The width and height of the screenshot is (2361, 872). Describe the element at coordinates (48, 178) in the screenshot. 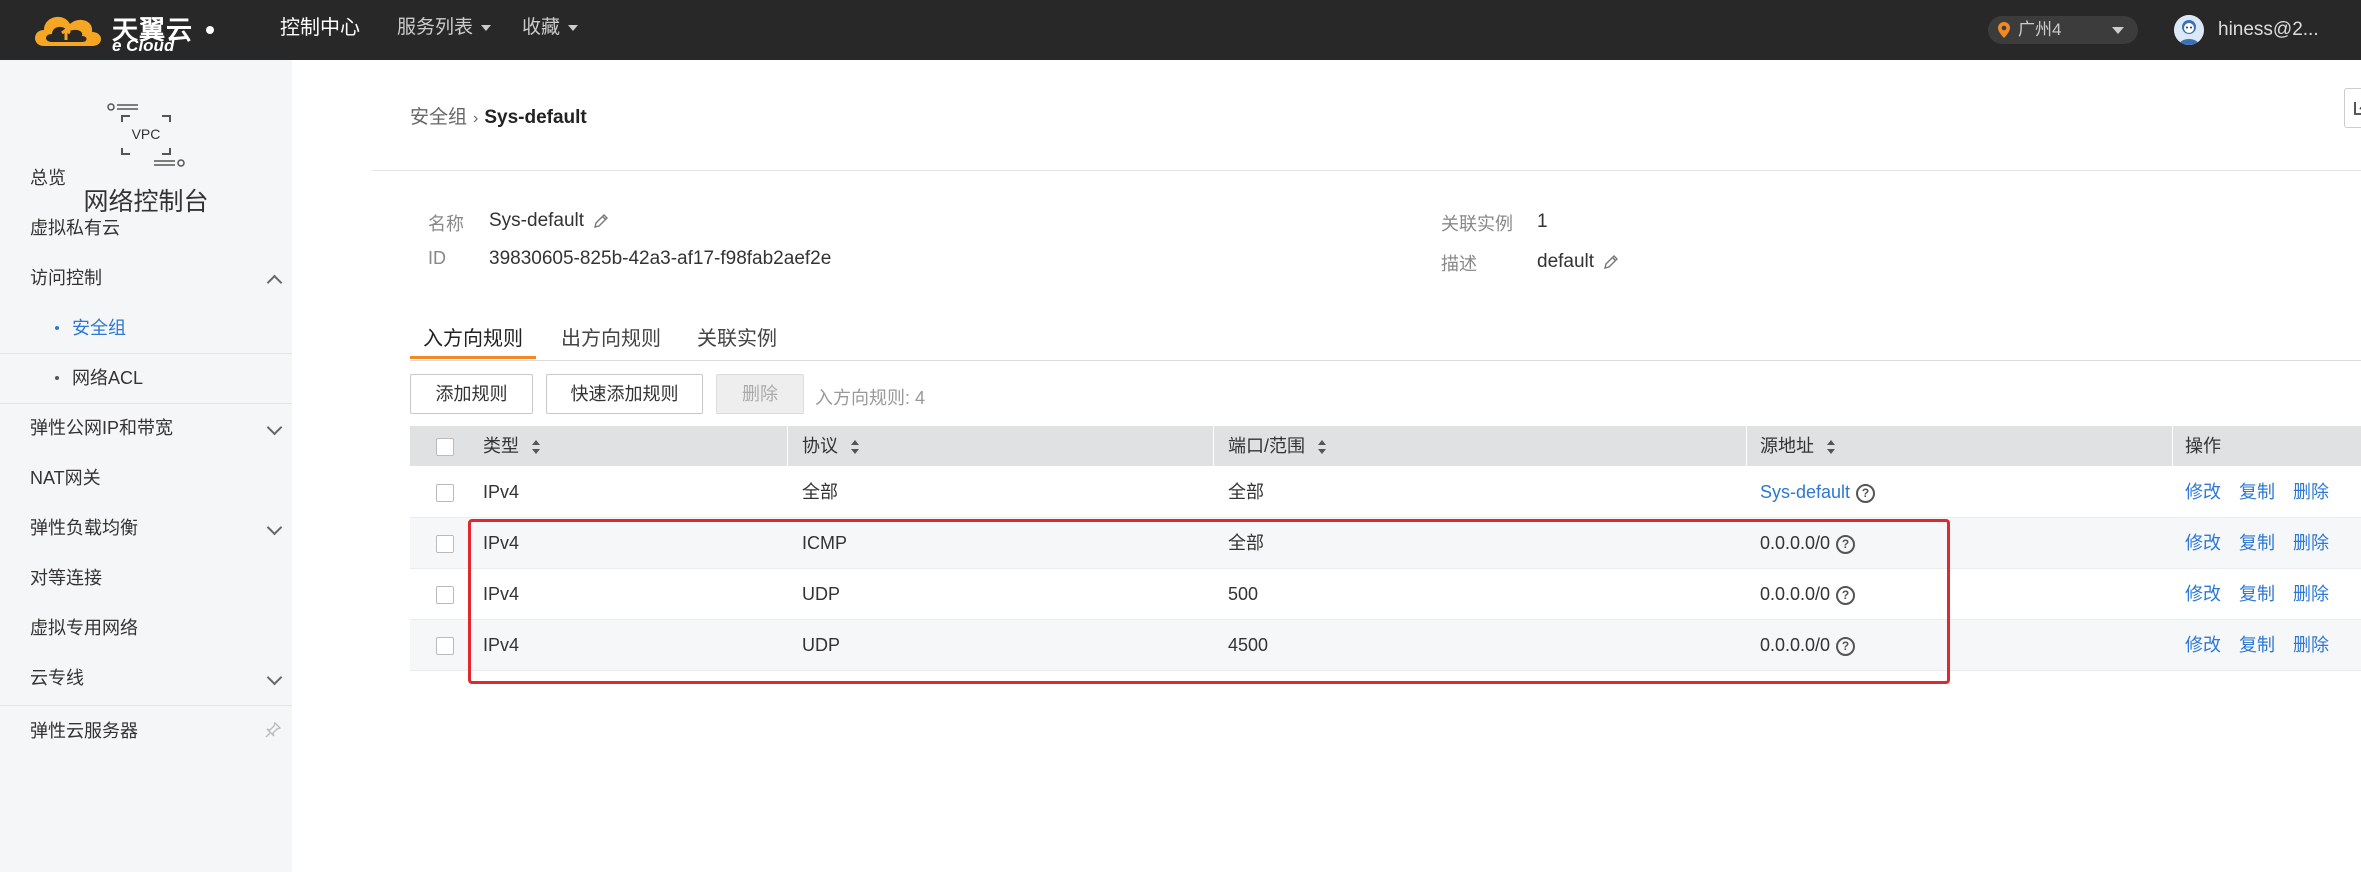

I see `sidebar-item-label: 总览` at that location.